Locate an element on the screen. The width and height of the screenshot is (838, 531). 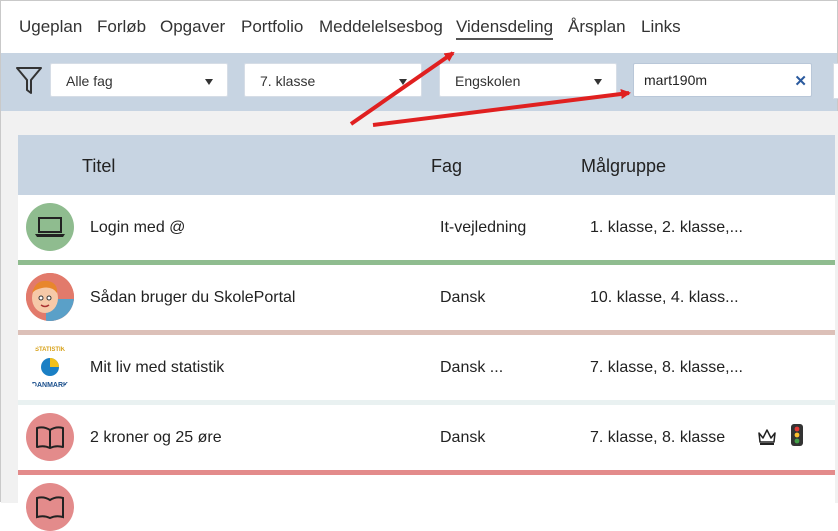
row-subject: It-vejledning is located at coordinates (483, 227).